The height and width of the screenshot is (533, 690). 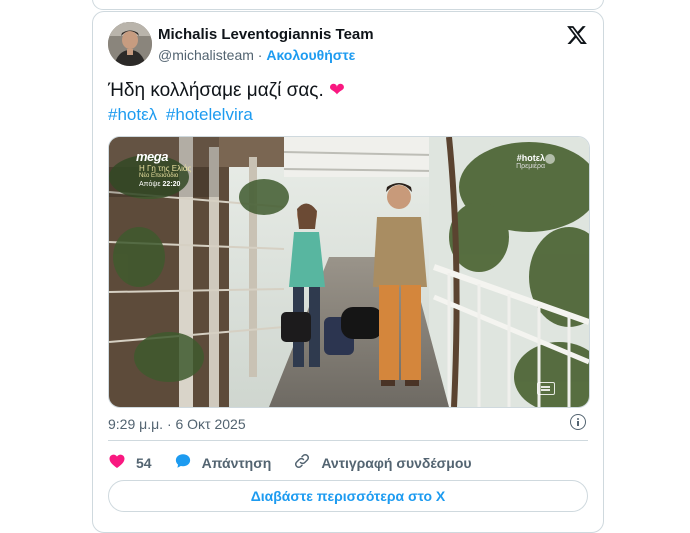 I want to click on corner-badge-icon, so click(x=550, y=159).